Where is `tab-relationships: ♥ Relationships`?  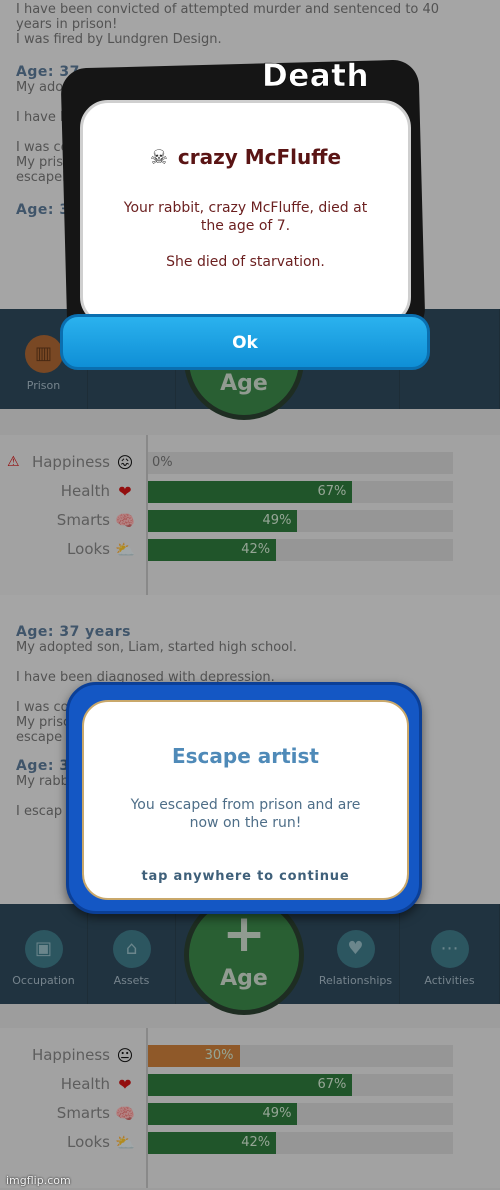 tab-relationships: ♥ Relationships is located at coordinates (356, 954).